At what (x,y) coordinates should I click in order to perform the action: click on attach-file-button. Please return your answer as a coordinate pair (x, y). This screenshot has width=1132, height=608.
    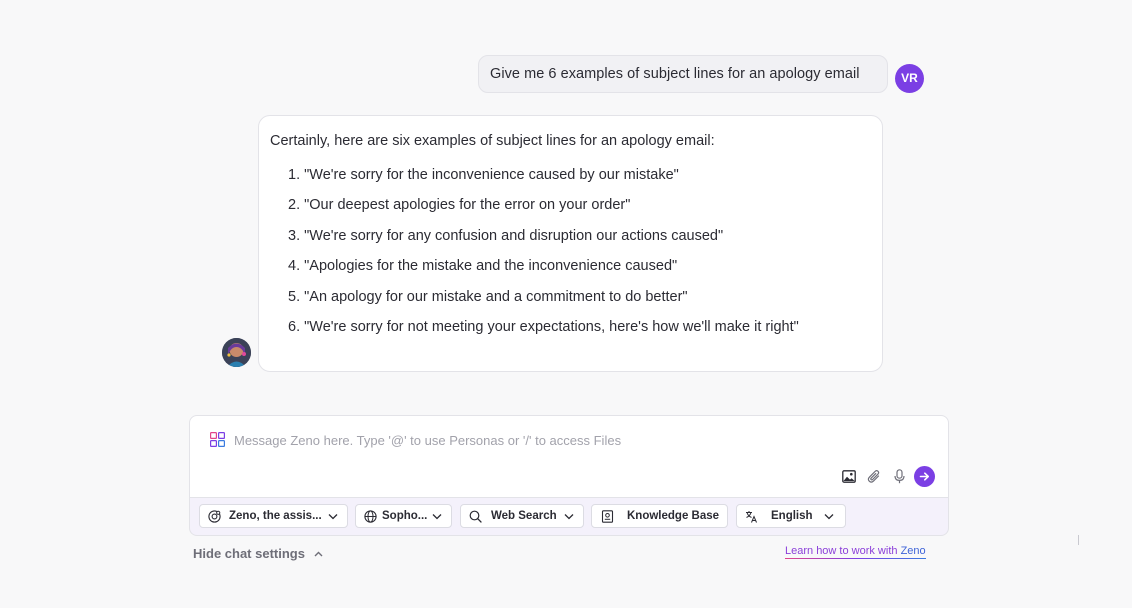
    Looking at the image, I should click on (874, 476).